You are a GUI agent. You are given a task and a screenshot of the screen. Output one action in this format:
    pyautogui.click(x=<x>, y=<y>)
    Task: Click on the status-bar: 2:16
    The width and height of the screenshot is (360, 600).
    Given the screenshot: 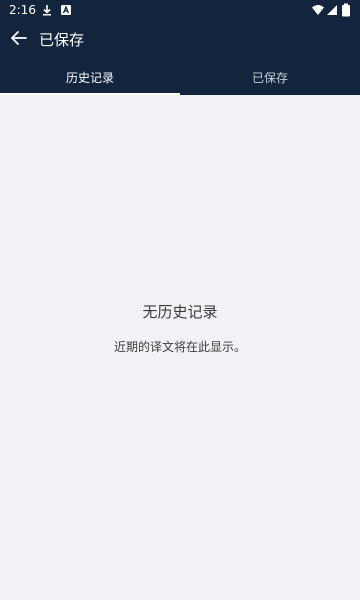 What is the action you would take?
    pyautogui.click(x=180, y=10)
    